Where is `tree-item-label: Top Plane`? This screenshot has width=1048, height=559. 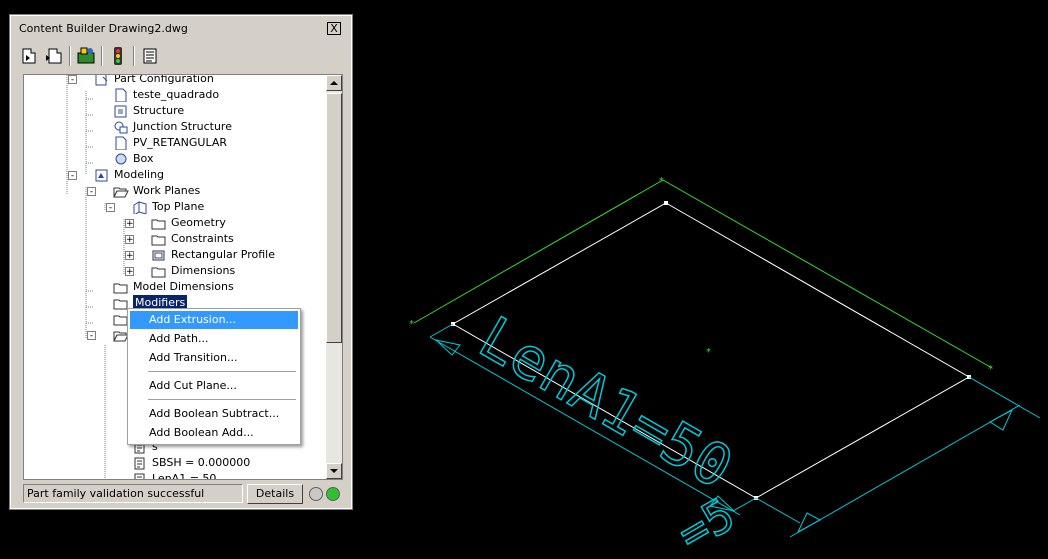
tree-item-label: Top Plane is located at coordinates (178, 206).